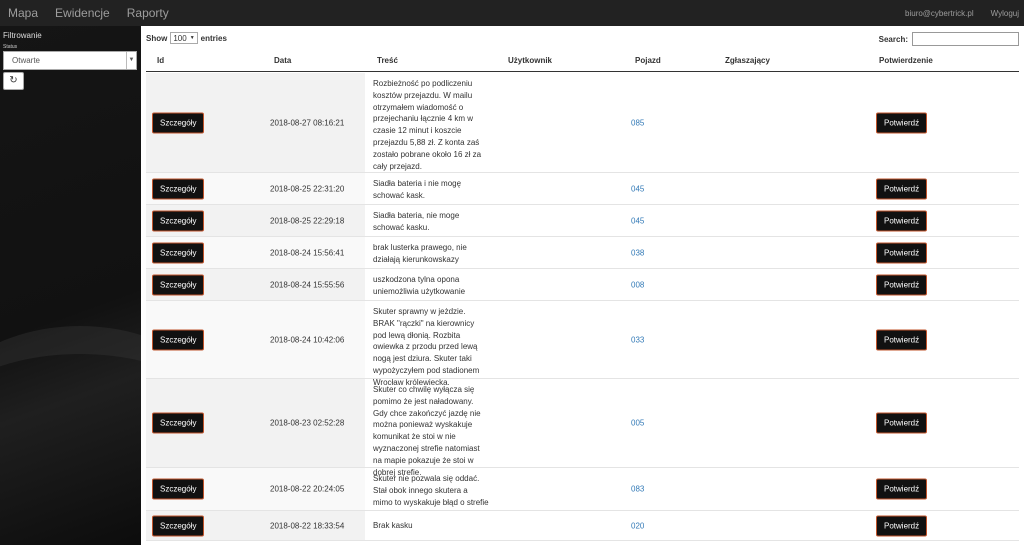 This screenshot has width=1024, height=545. I want to click on vehicle-link: 033, so click(637, 339).